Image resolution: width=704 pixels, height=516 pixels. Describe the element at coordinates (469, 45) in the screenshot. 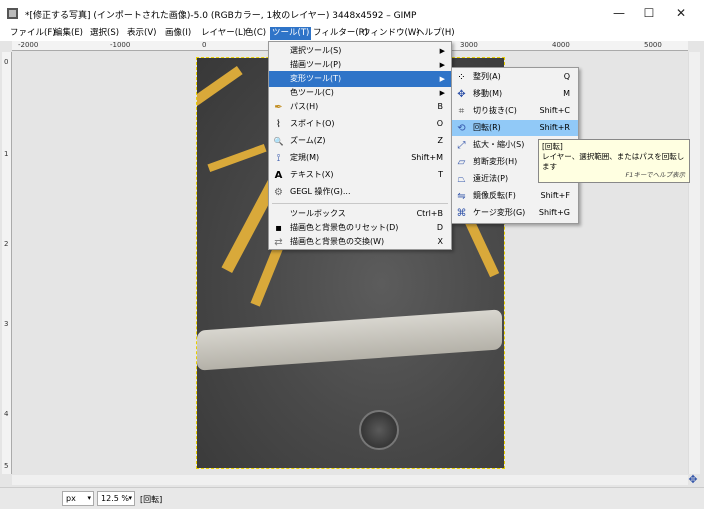

I see `ruler-label: 3000` at that location.